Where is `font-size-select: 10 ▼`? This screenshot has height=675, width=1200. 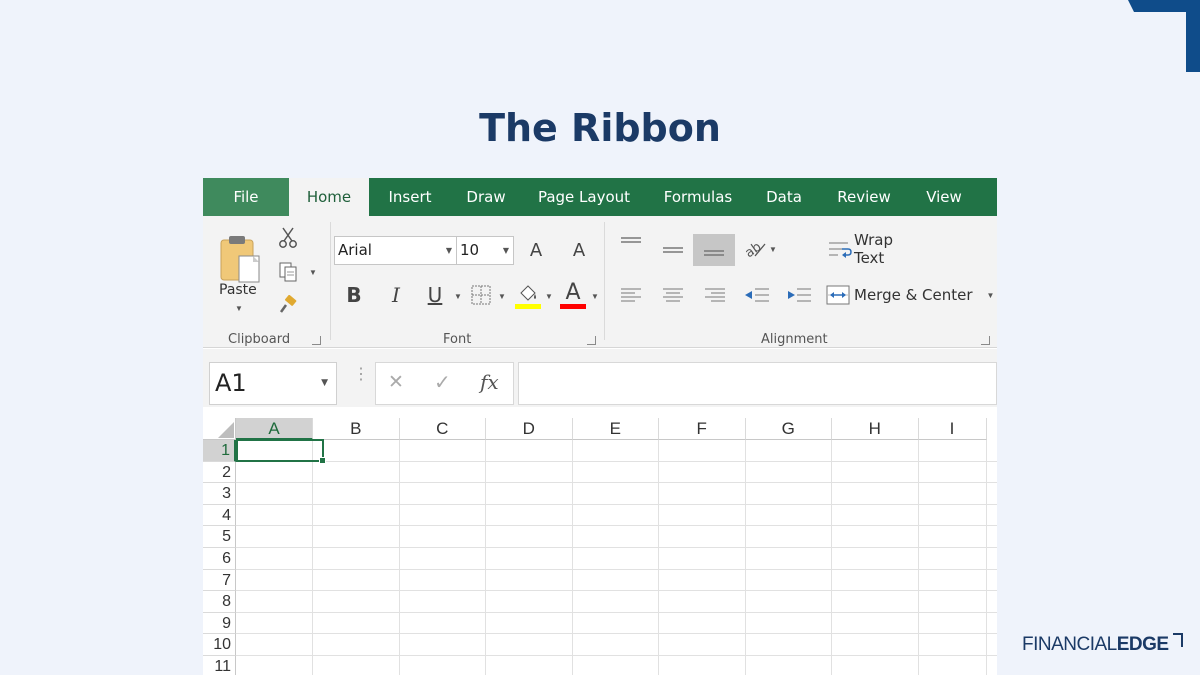 font-size-select: 10 ▼ is located at coordinates (485, 250).